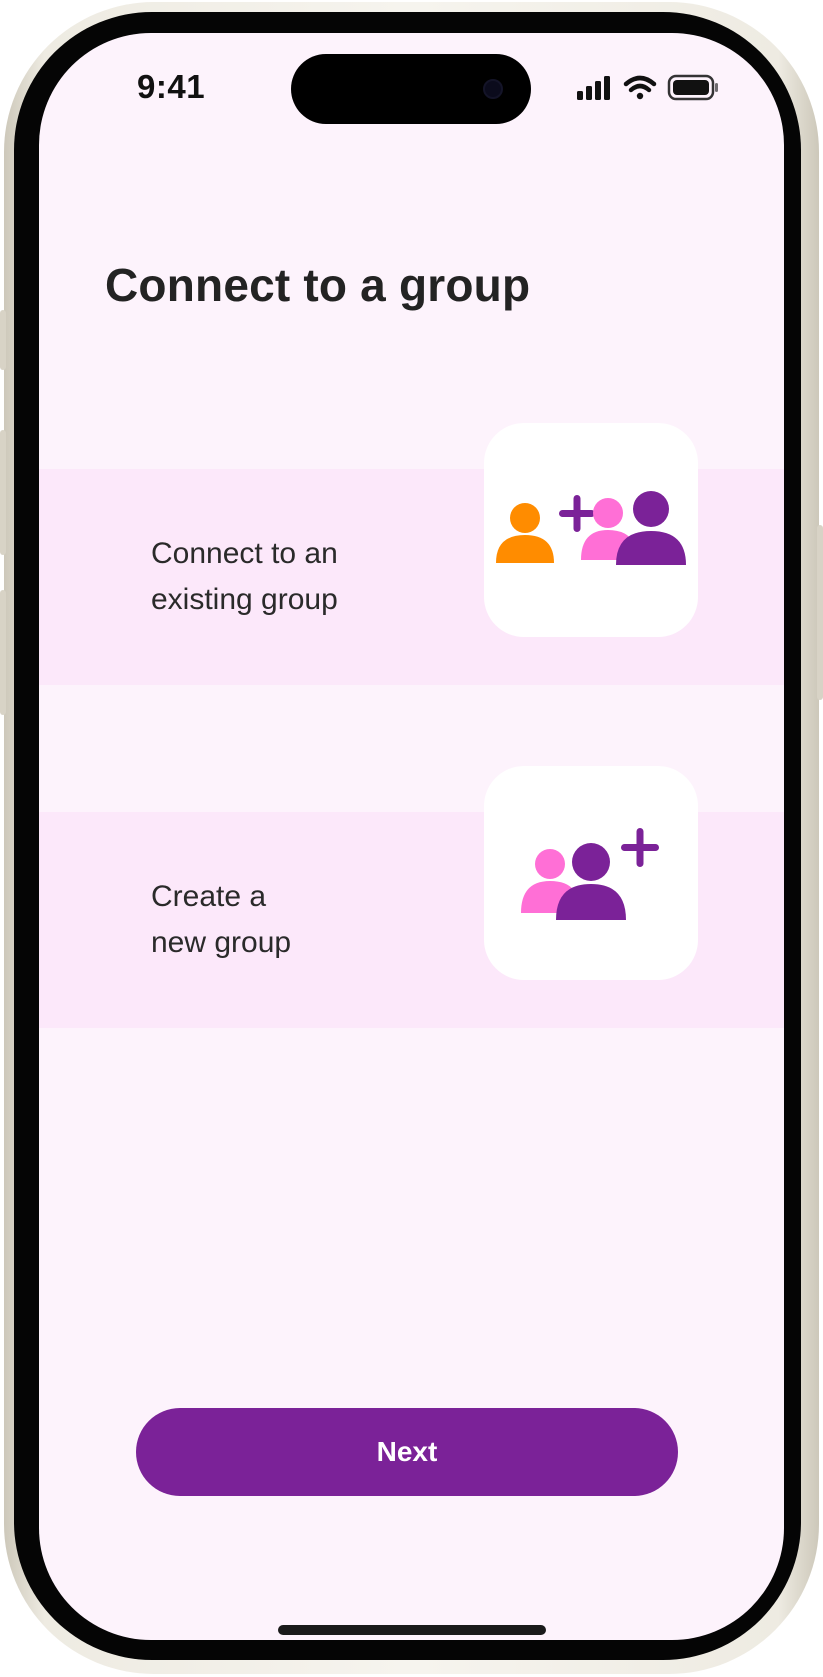 Image resolution: width=823 pixels, height=1677 pixels. What do you see at coordinates (593, 88) in the screenshot?
I see `cellular-signal-icon` at bounding box center [593, 88].